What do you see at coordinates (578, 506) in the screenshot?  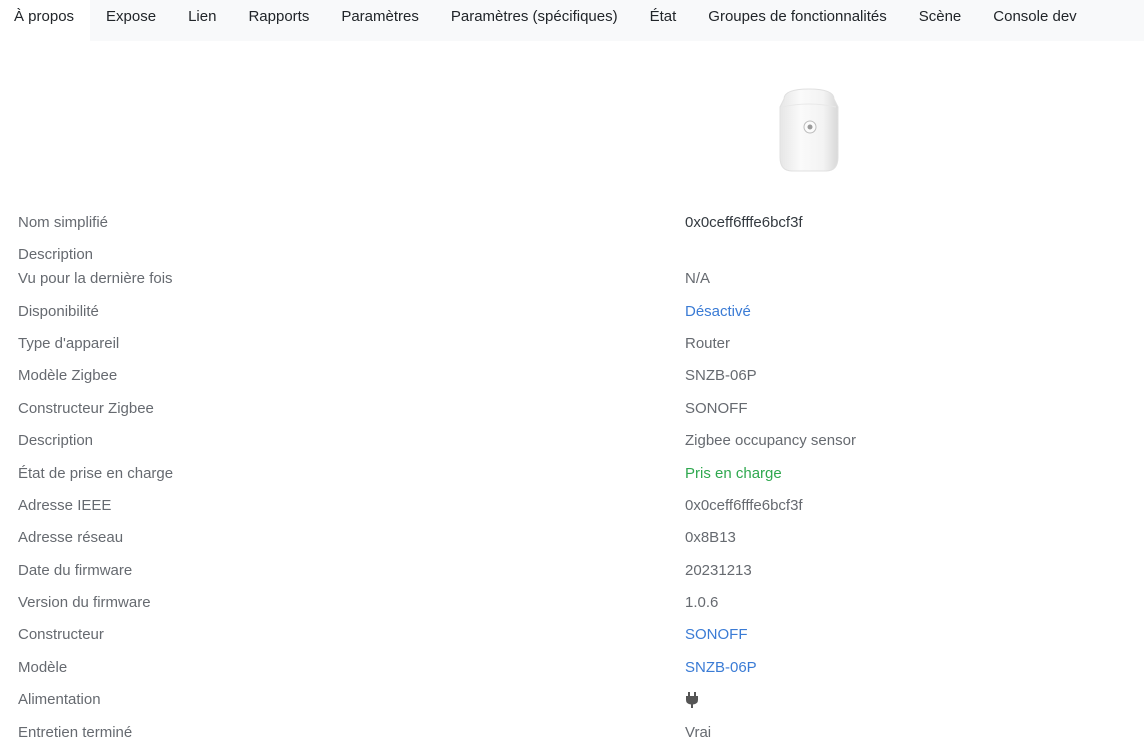 I see `info-row-ieee-address: Adresse IEEE 0x0ceff6fffe6bcf3f` at bounding box center [578, 506].